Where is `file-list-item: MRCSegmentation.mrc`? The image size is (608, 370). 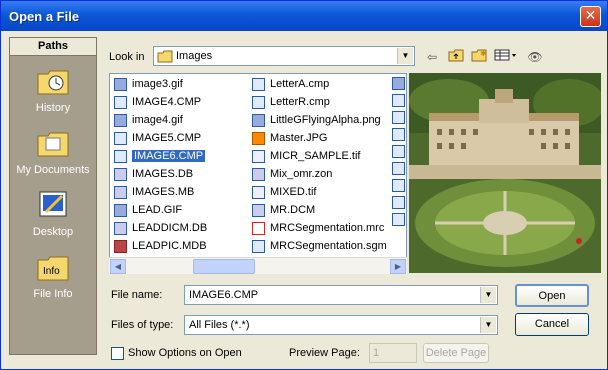 file-list-item: MRCSegmentation.mrc is located at coordinates (317, 228).